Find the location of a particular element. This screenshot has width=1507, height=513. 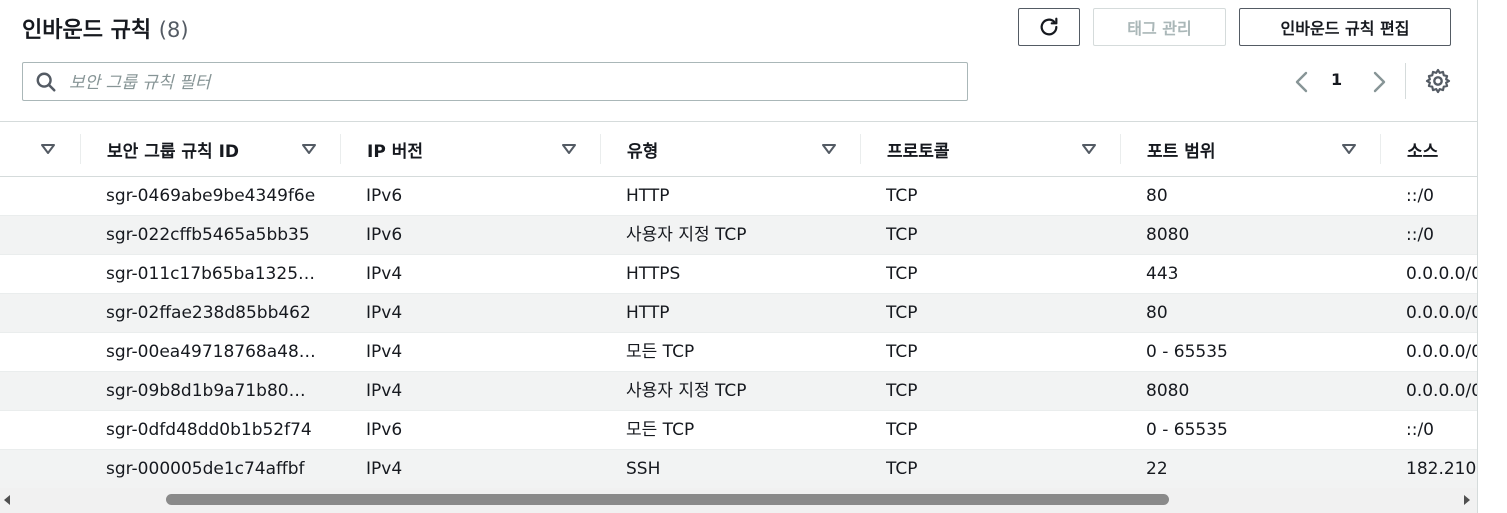

column-header-rule-id: 보안 그룹 규칙 ID is located at coordinates (173, 149).